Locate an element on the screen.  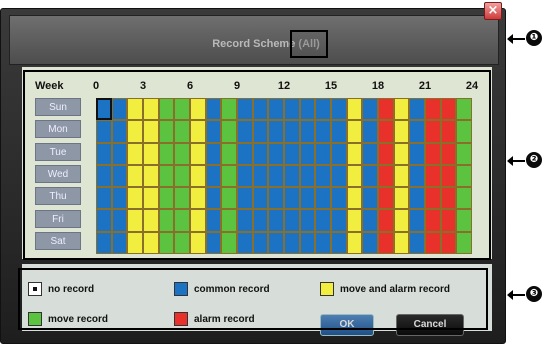
callout-marker-3: ❸ is located at coordinates (534, 294).